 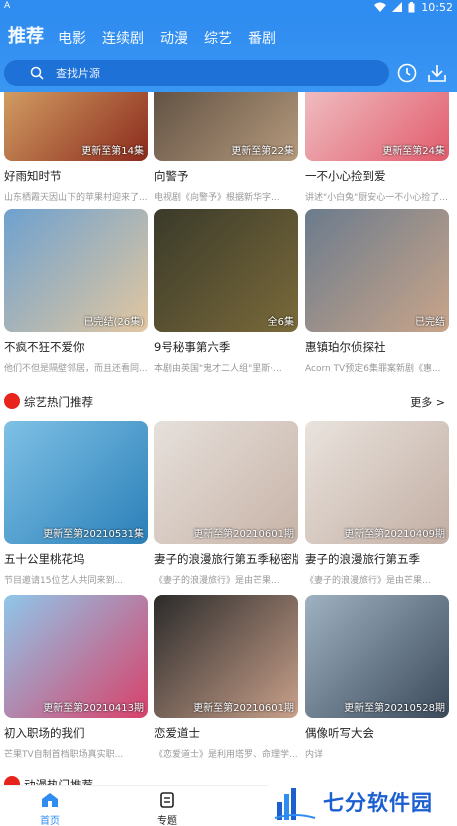 I want to click on update-badge: 更新至第20210413期, so click(x=93, y=708).